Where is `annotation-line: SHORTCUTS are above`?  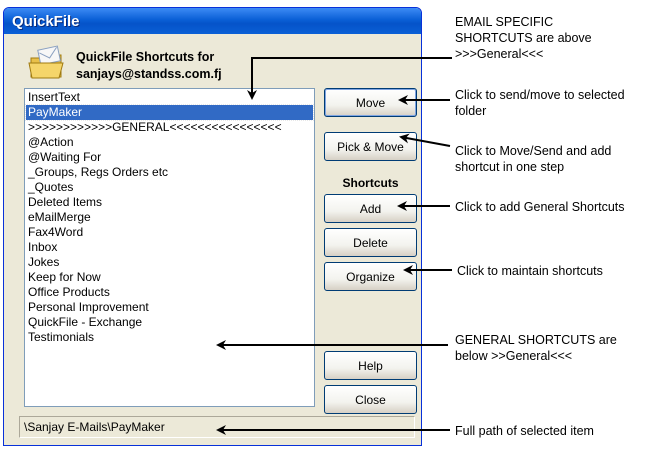
annotation-line: SHORTCUTS are above is located at coordinates (523, 38).